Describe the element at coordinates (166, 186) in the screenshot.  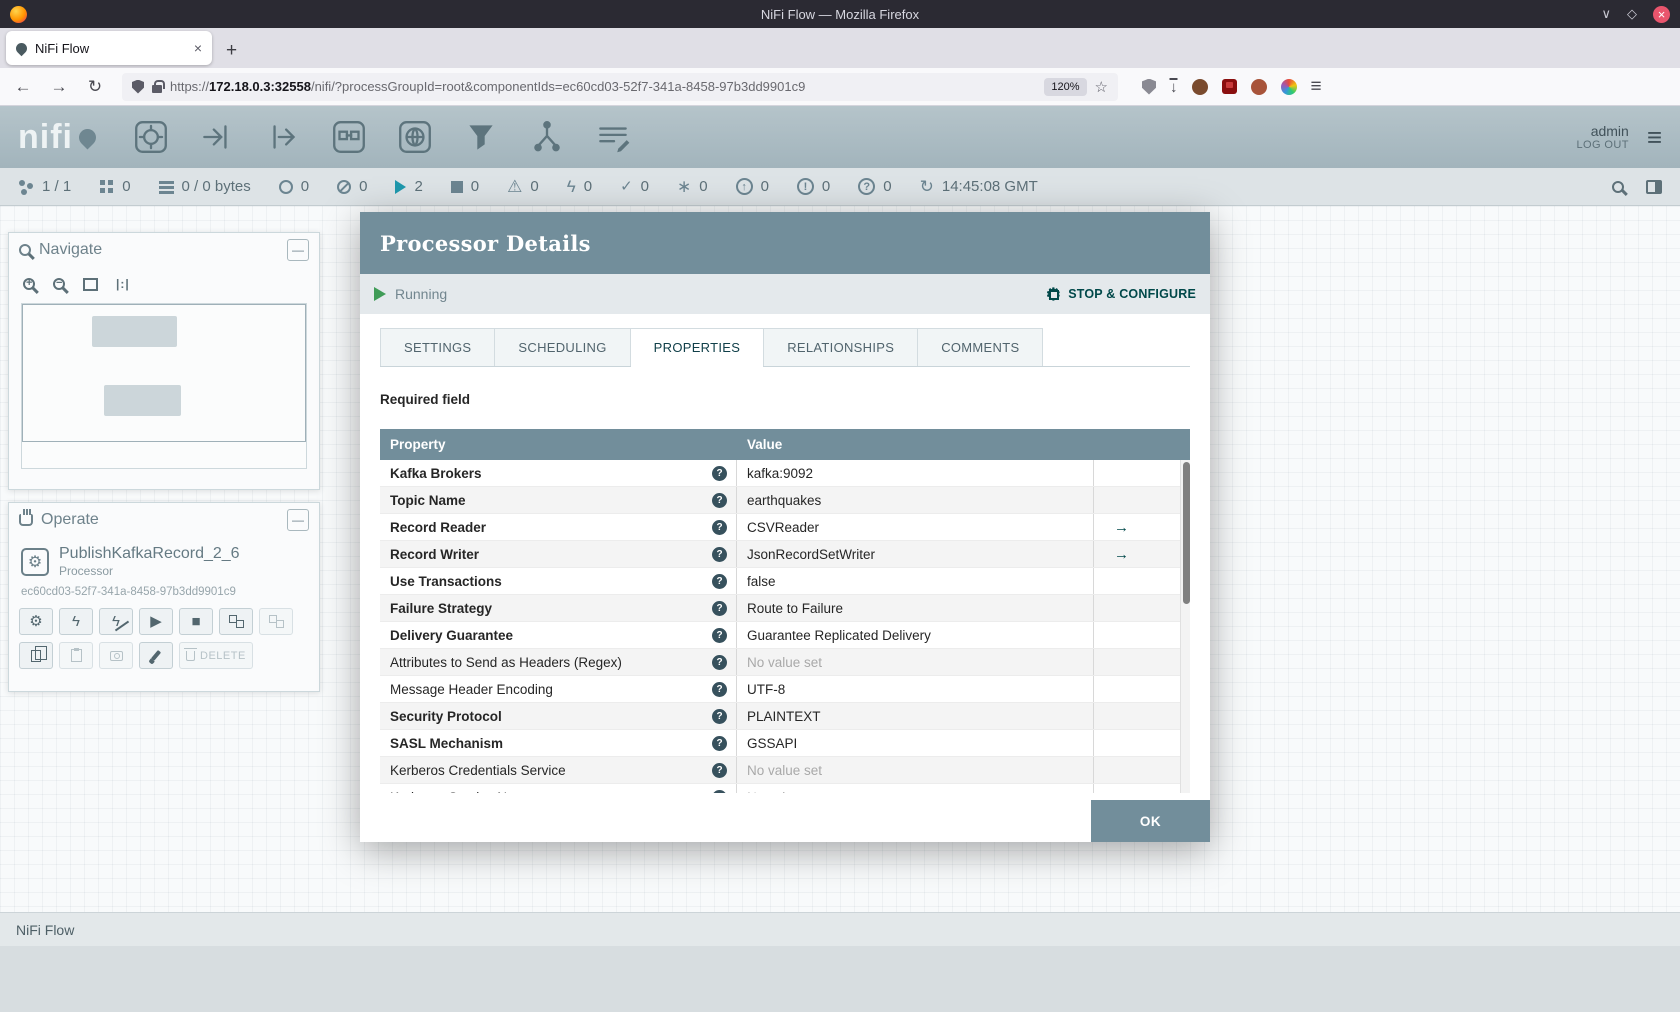
I see `queued-list-icon` at that location.